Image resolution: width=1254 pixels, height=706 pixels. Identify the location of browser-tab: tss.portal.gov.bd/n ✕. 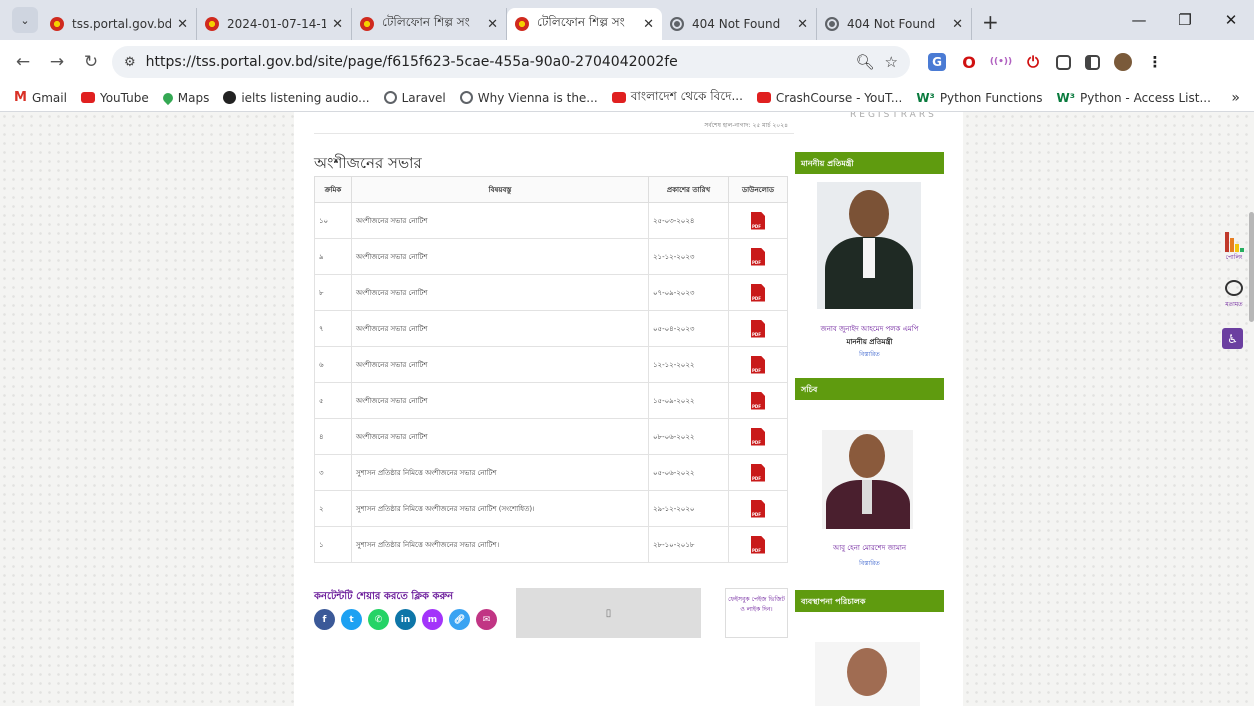
(119, 24).